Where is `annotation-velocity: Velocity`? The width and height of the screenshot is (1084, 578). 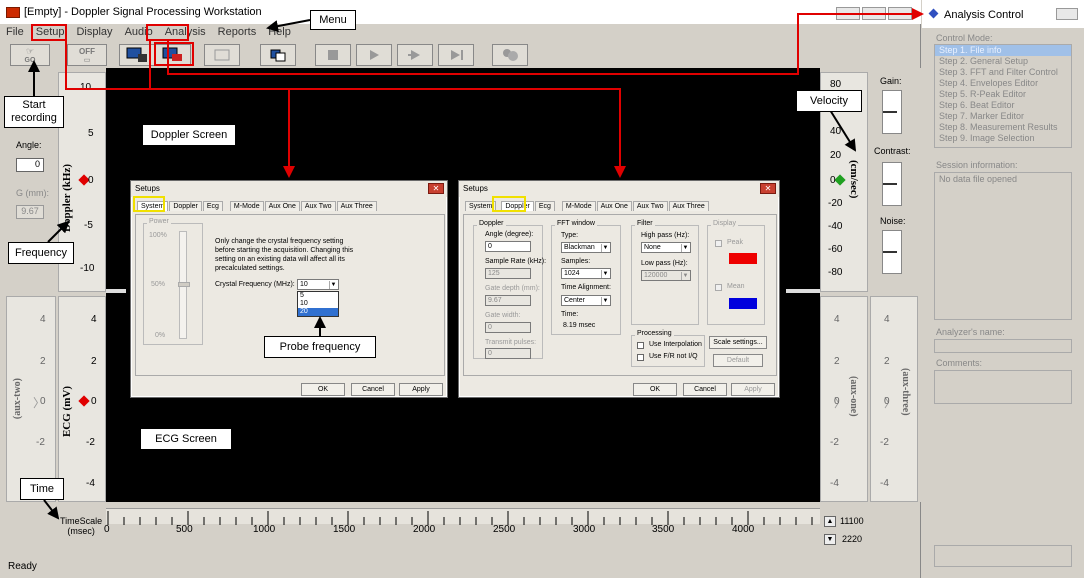
annotation-velocity: Velocity is located at coordinates (829, 101).